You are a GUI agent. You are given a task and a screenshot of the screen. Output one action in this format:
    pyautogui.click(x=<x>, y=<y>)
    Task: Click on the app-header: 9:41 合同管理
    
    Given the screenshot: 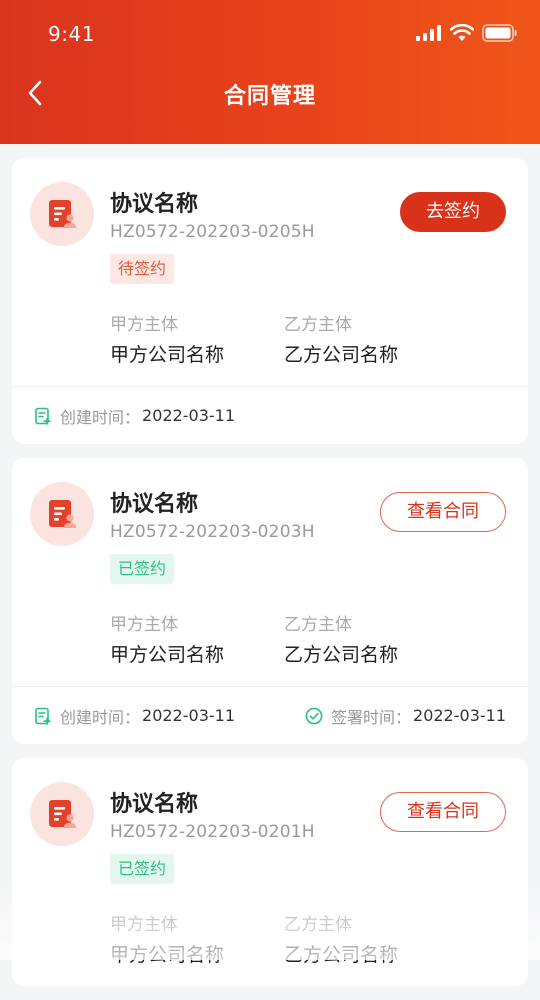 What is the action you would take?
    pyautogui.click(x=270, y=72)
    